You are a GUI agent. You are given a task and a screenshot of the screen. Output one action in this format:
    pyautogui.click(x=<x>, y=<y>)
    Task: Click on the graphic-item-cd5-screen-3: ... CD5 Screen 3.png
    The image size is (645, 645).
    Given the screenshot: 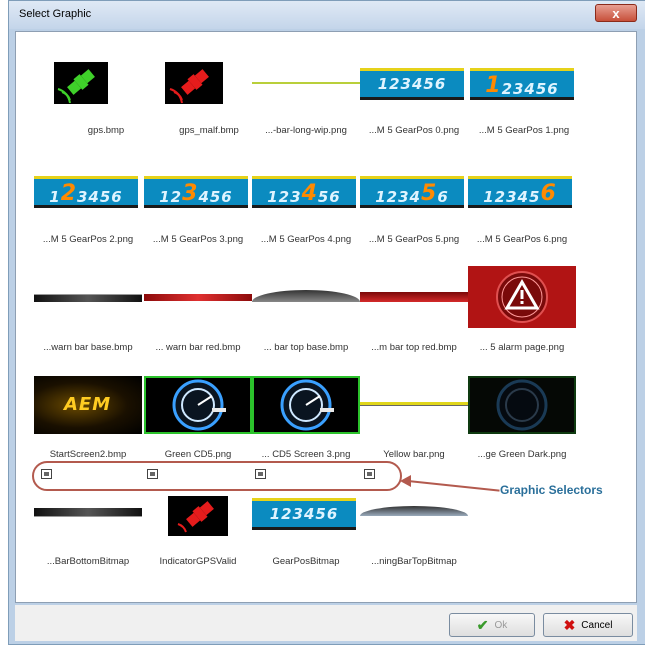 What is the action you would take?
    pyautogui.click(x=306, y=421)
    